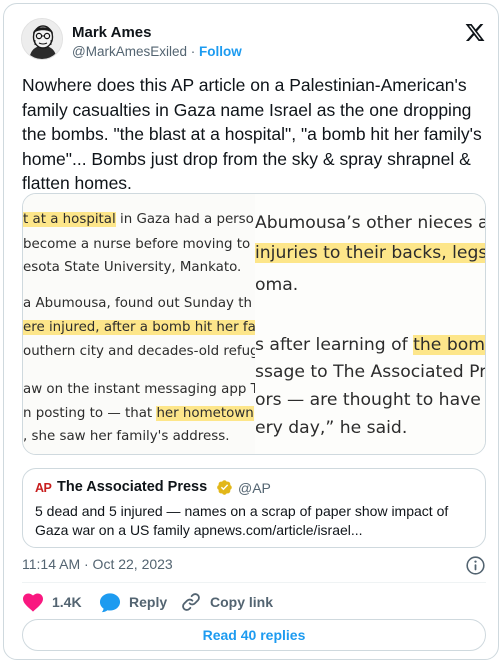  I want to click on copy-link-button: Copy link, so click(226, 602).